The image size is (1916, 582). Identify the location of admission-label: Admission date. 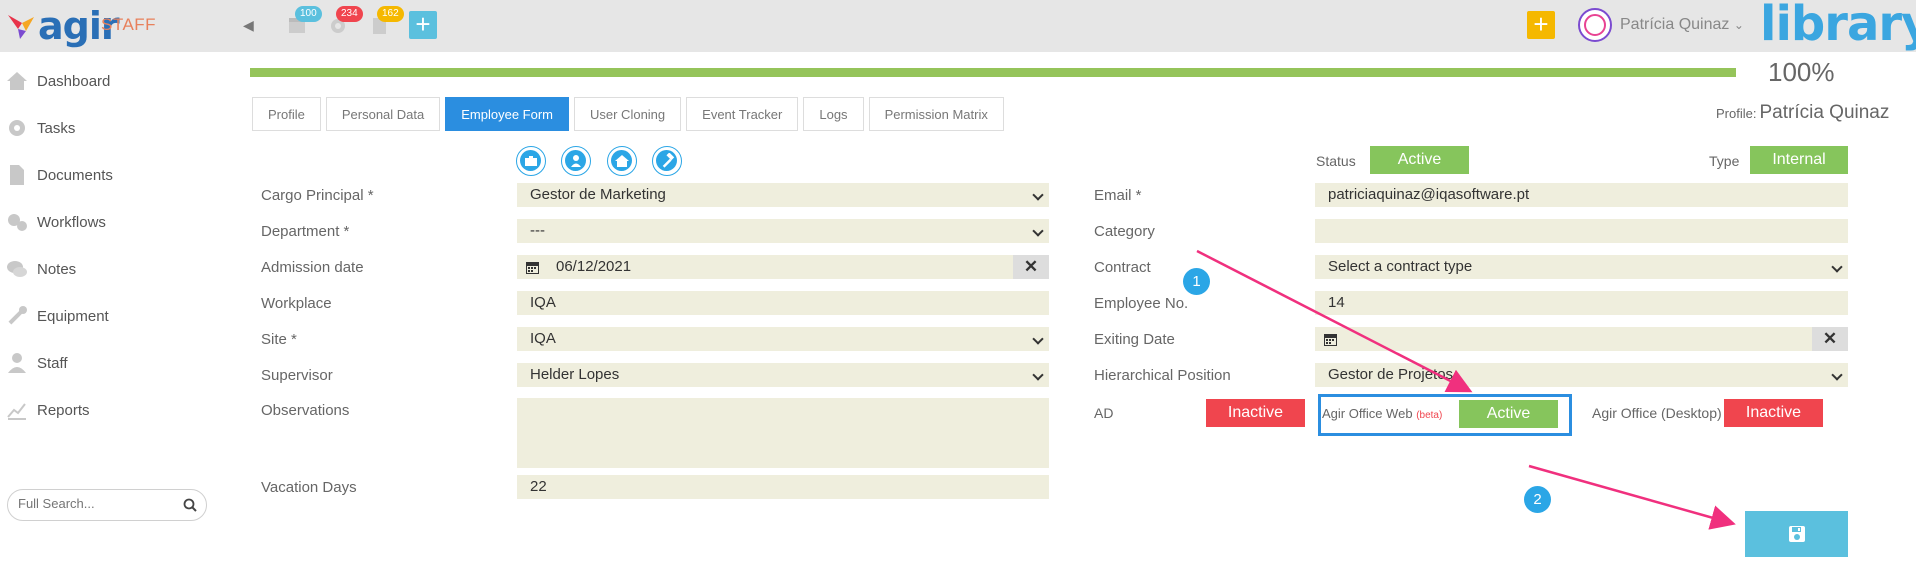
(312, 267).